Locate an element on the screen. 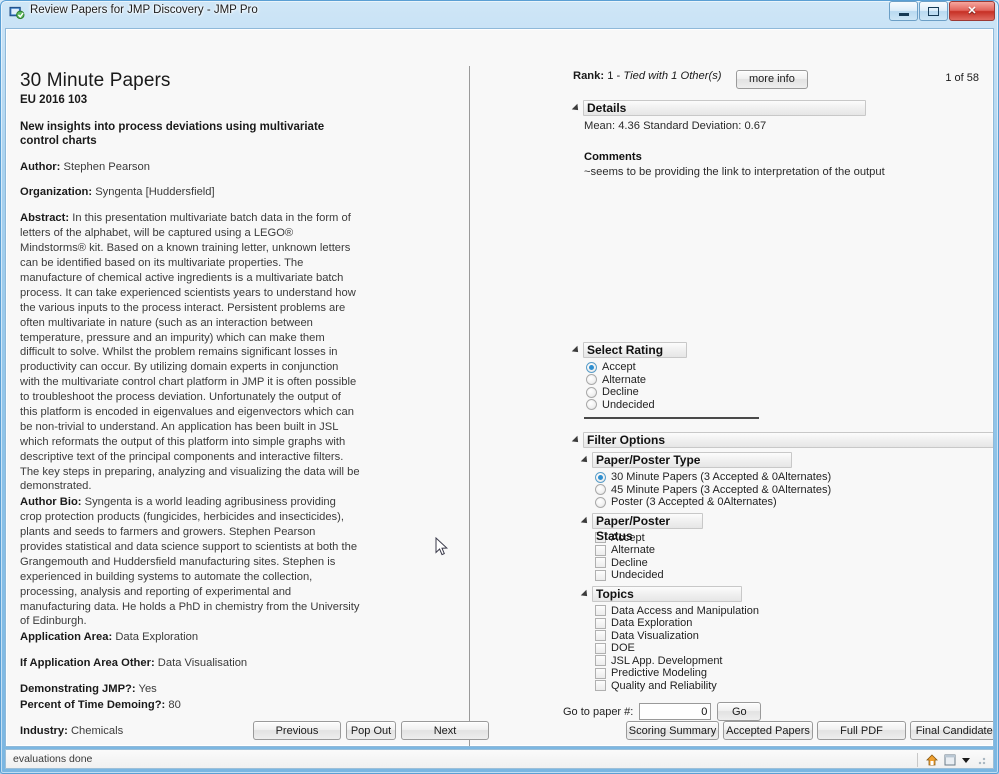 The image size is (999, 774). next-button: Next is located at coordinates (445, 730).